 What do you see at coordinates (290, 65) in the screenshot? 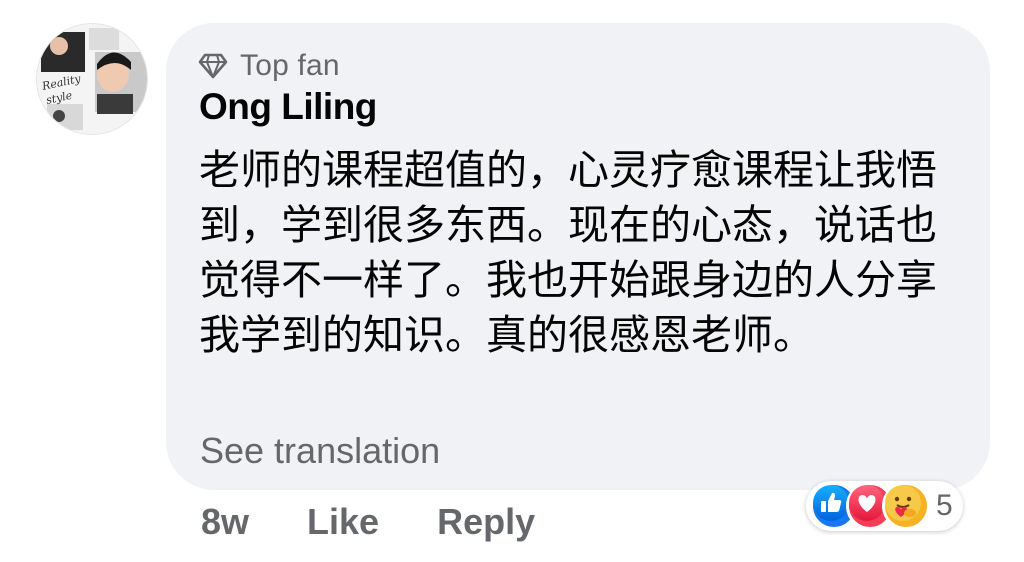
I see `badge-label: Top fan` at bounding box center [290, 65].